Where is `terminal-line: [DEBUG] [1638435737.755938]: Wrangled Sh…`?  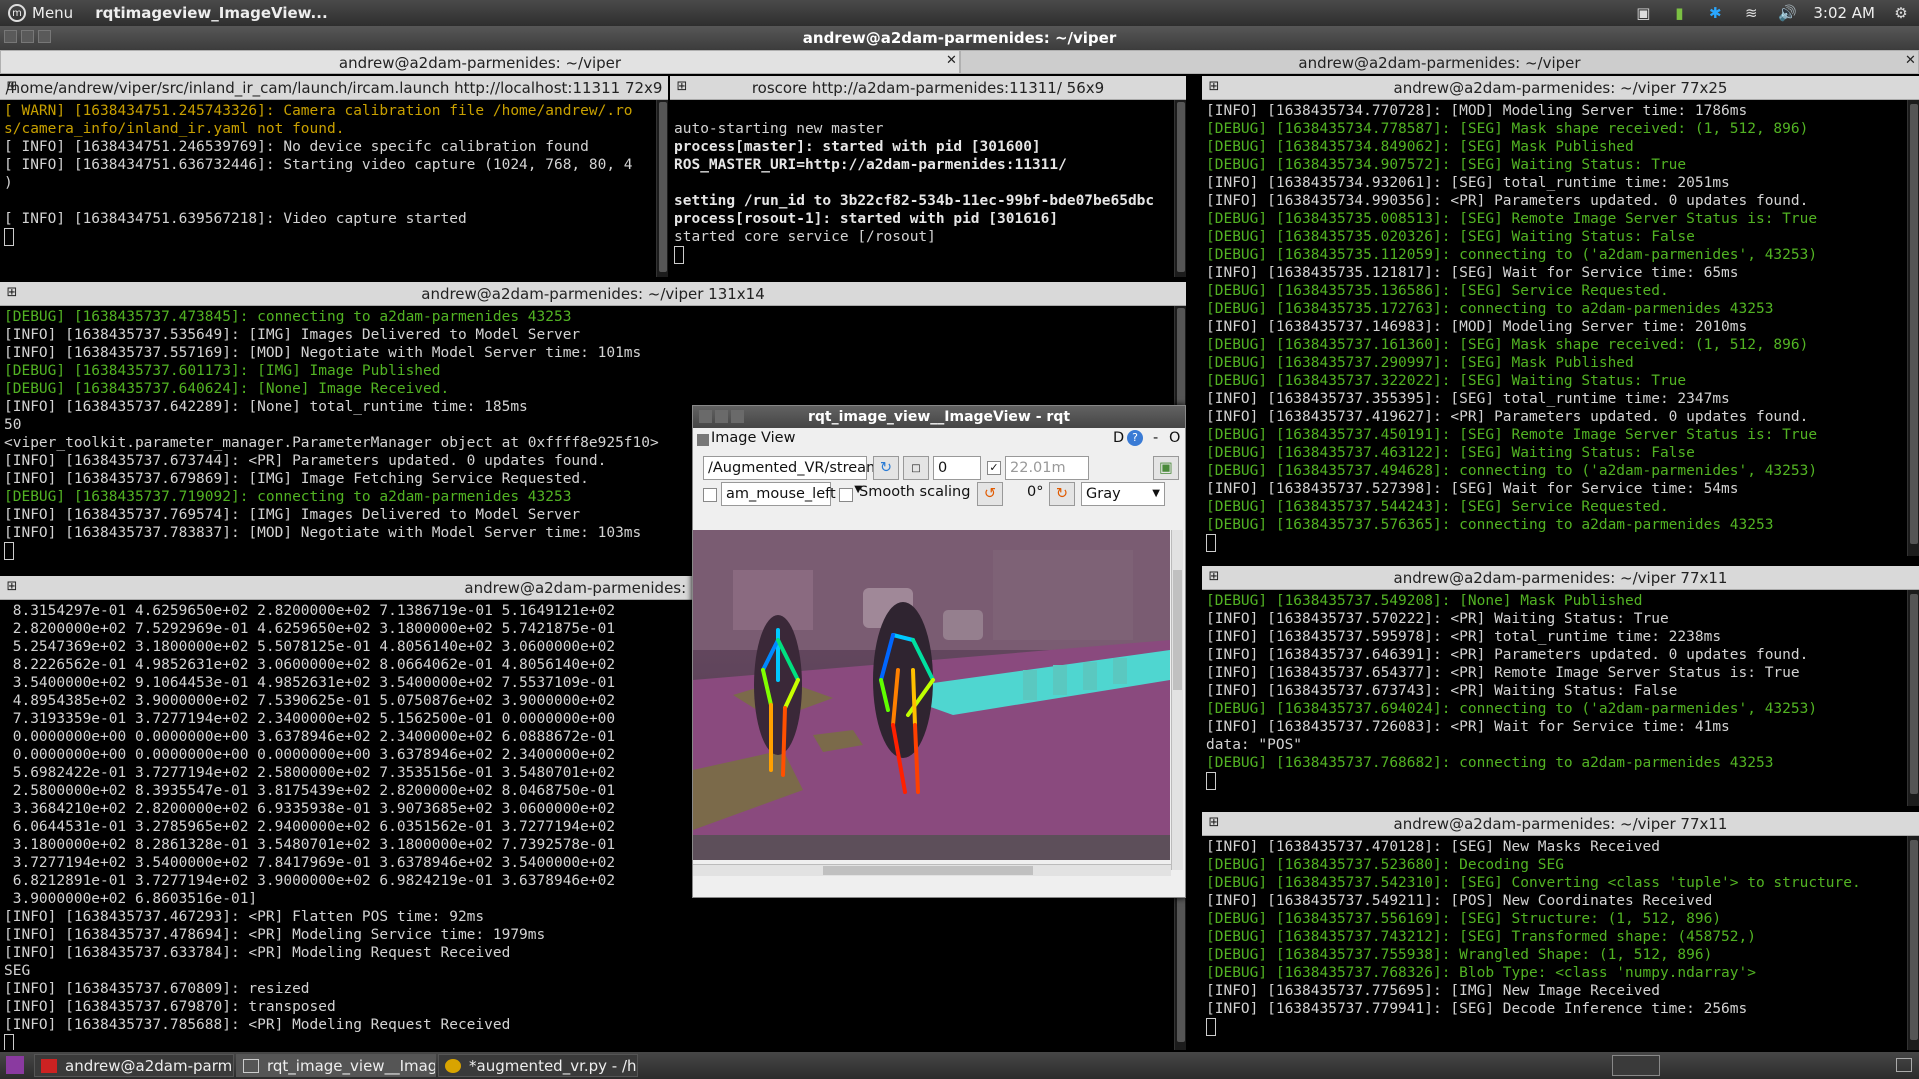
terminal-line: [DEBUG] [1638435737.755938]: Wrangled Sh… is located at coordinates (1459, 955).